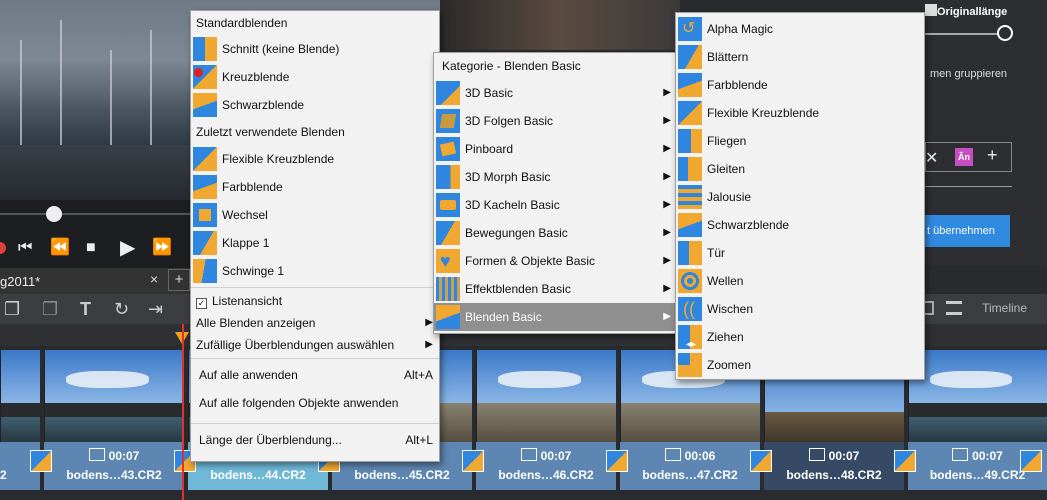 The image size is (1047, 500). I want to click on record-icon, so click(3, 248).